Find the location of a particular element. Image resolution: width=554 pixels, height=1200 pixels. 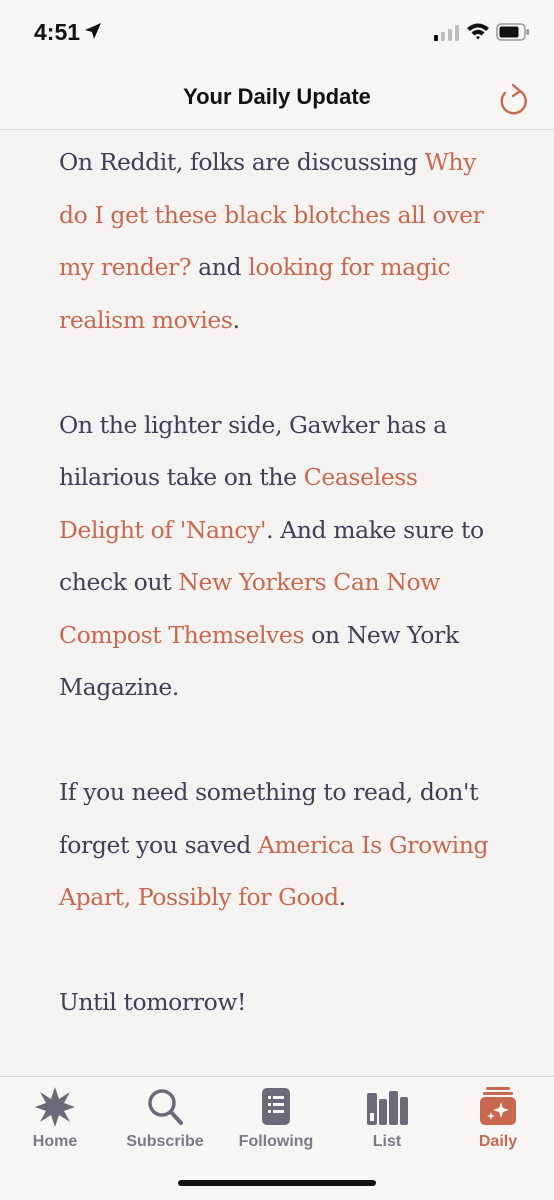

header-bar: Your Daily Update is located at coordinates (277, 96).